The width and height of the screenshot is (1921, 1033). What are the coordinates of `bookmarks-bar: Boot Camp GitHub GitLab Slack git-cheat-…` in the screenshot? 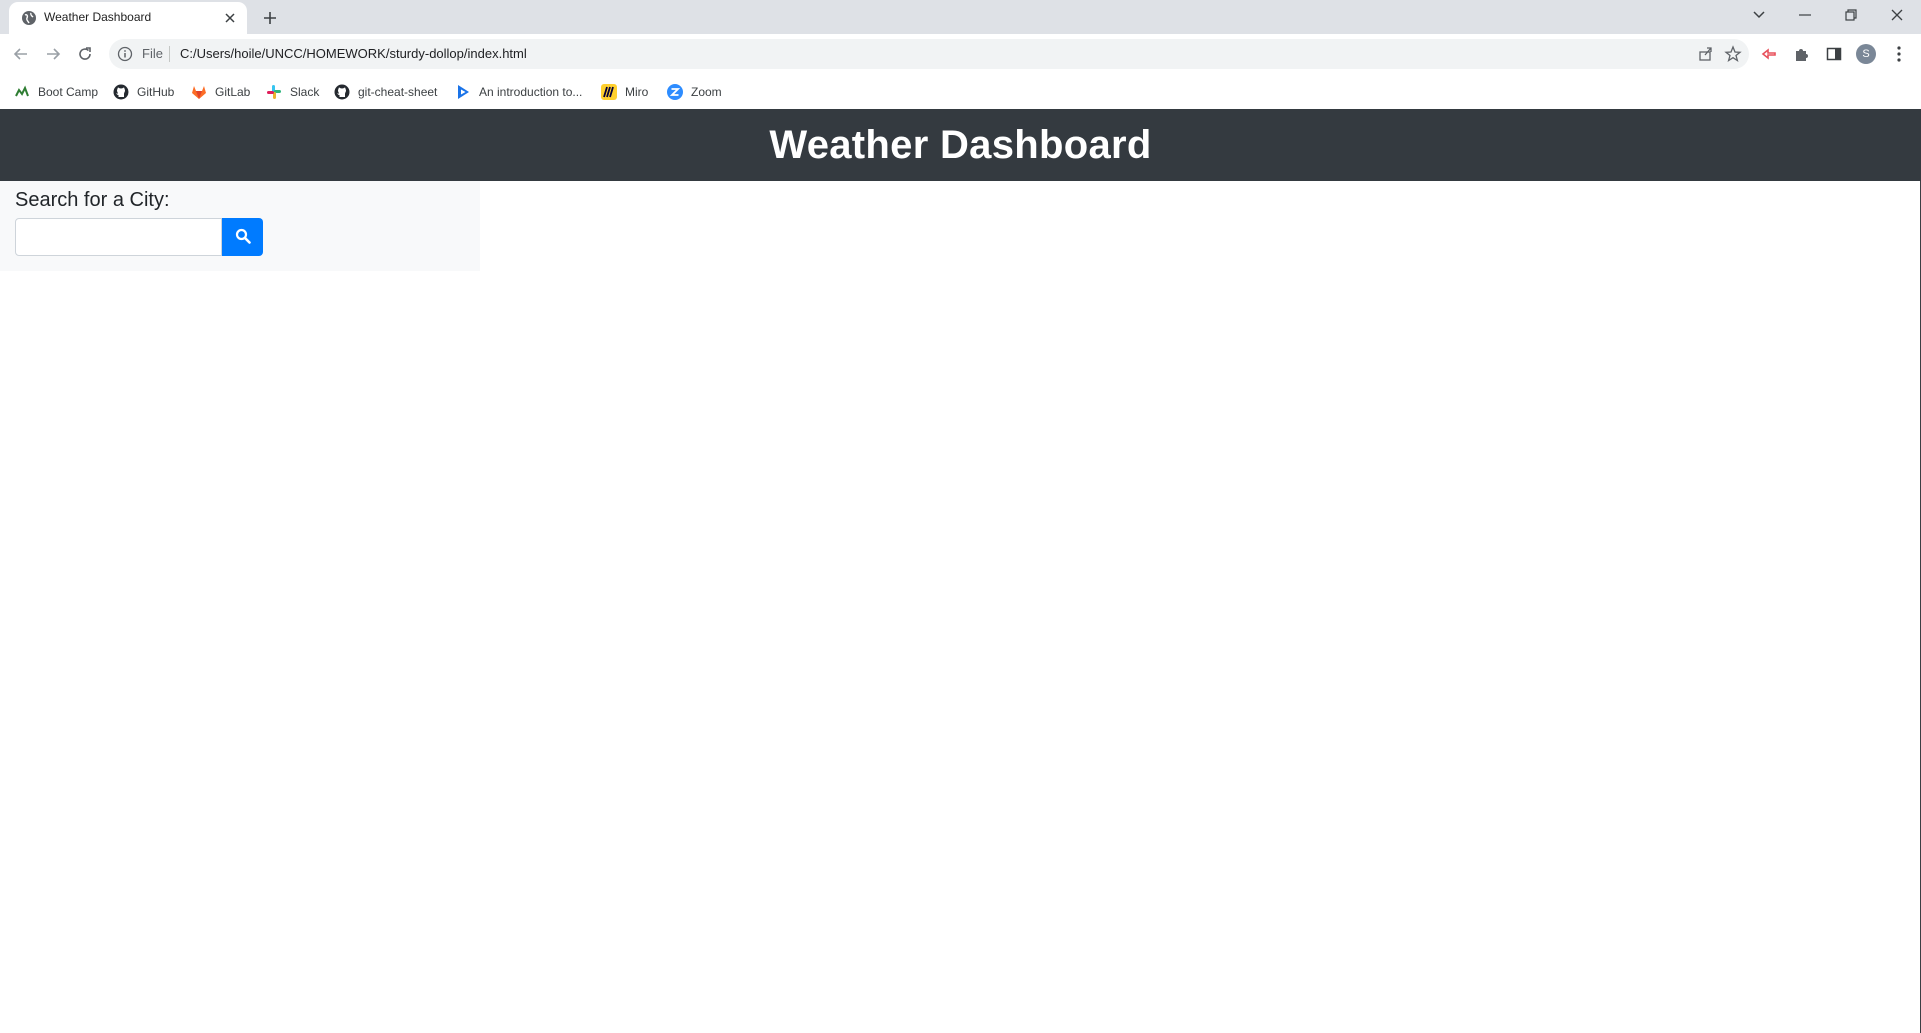 It's located at (960, 91).